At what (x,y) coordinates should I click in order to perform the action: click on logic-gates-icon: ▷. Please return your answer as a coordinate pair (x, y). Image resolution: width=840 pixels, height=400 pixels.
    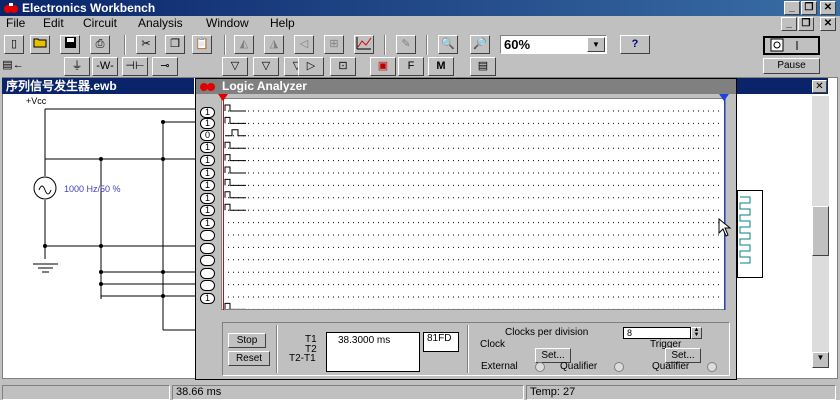
    Looking at the image, I should click on (311, 66).